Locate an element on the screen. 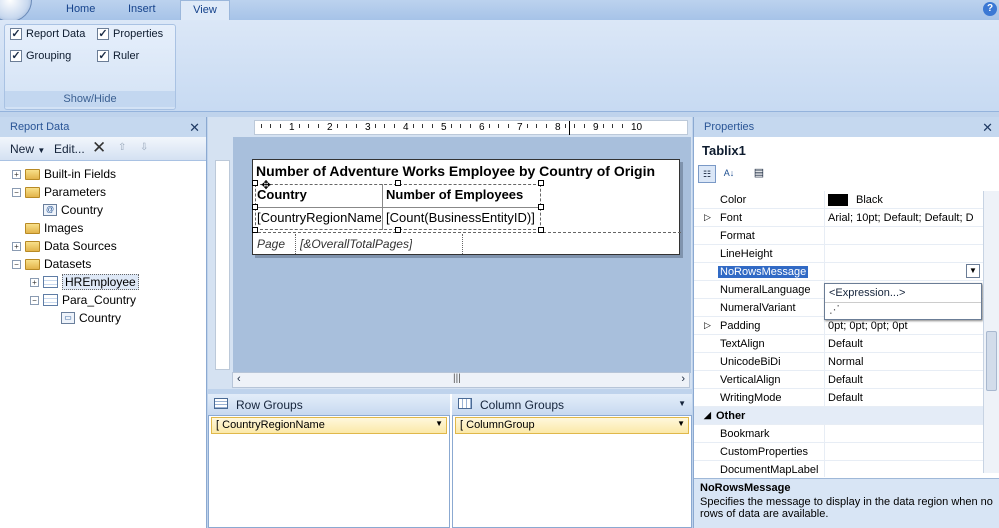 The height and width of the screenshot is (528, 999). new-menu-button: New ▼ is located at coordinates (27, 149).